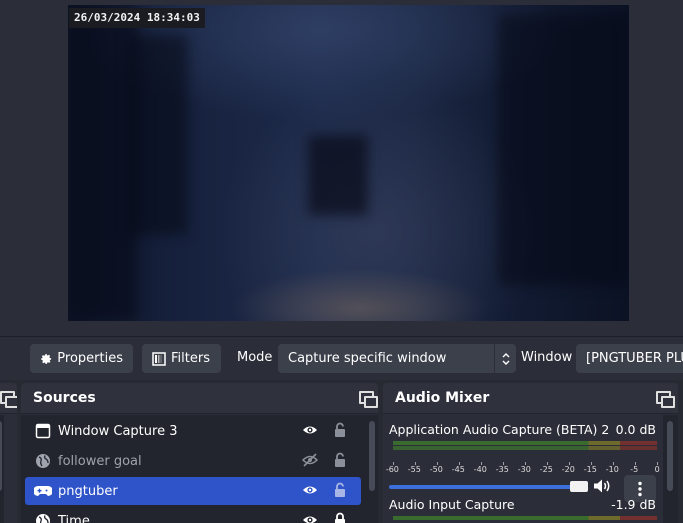  I want to click on source-name: follower goal, so click(100, 461).